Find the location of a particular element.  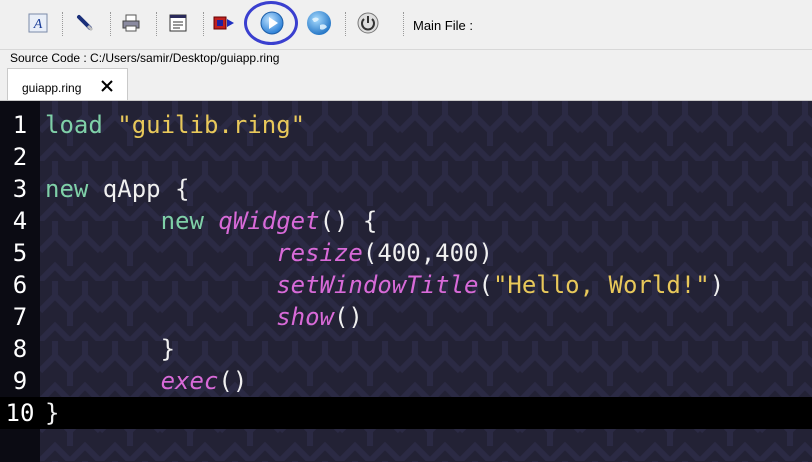

pen-icon is located at coordinates (85, 23).